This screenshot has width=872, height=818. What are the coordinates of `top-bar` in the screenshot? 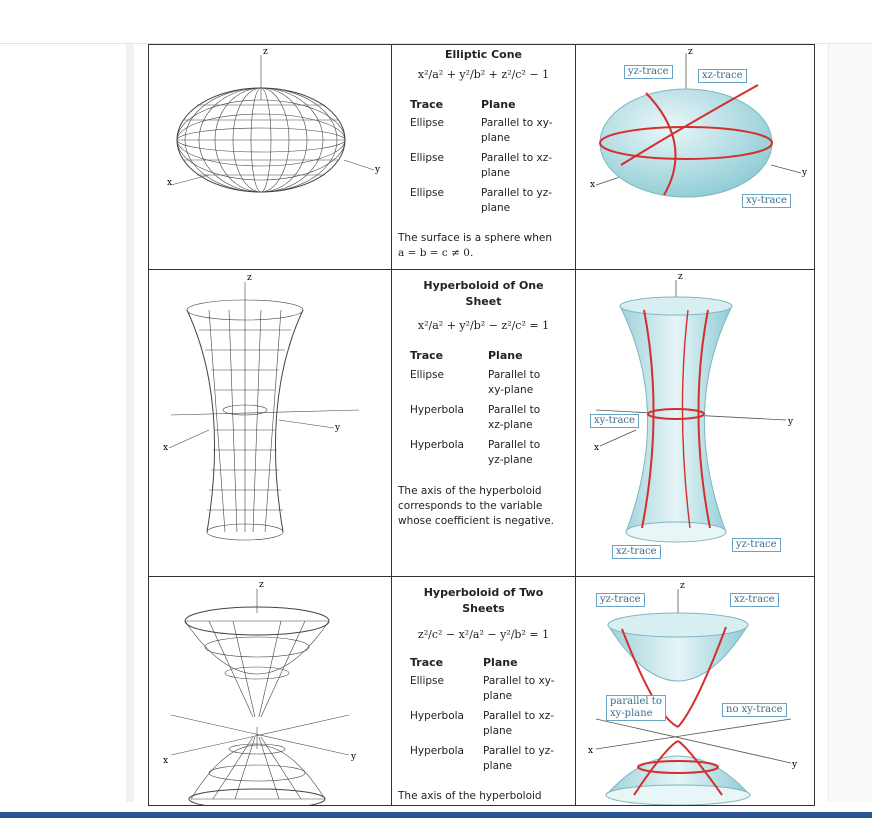 It's located at (436, 22).